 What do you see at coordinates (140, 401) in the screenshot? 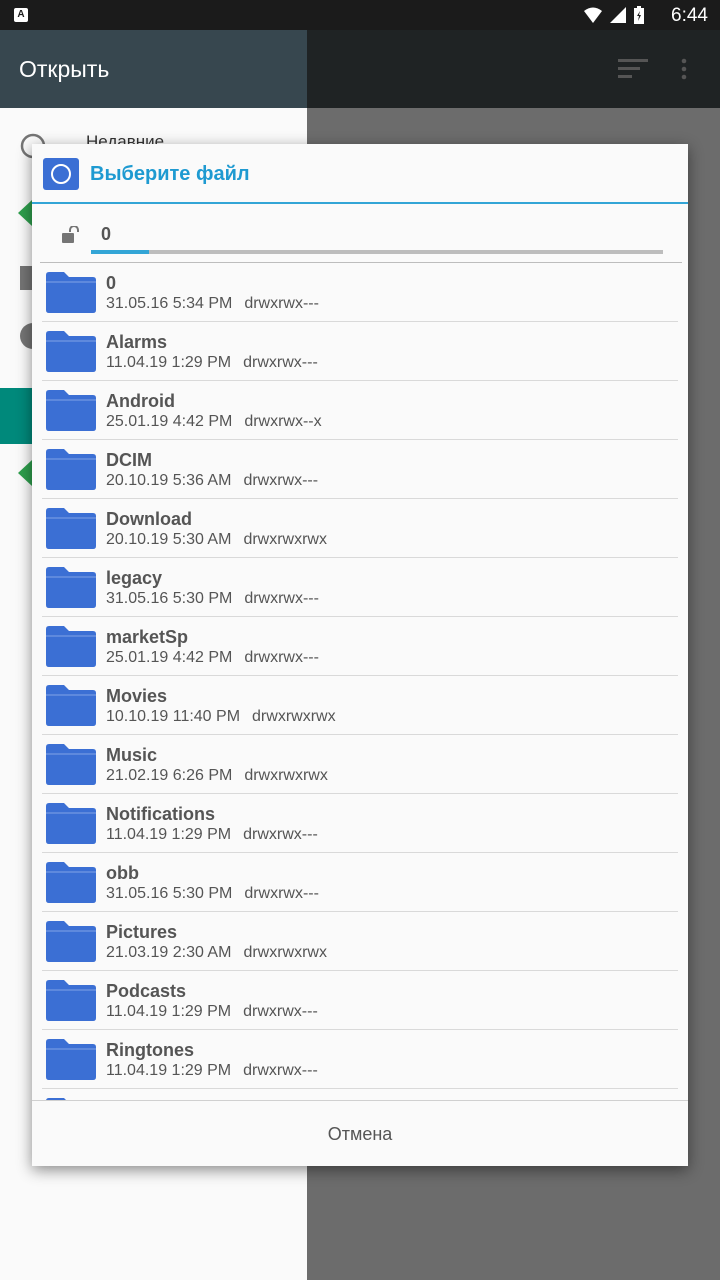
I see `item-name: Android` at bounding box center [140, 401].